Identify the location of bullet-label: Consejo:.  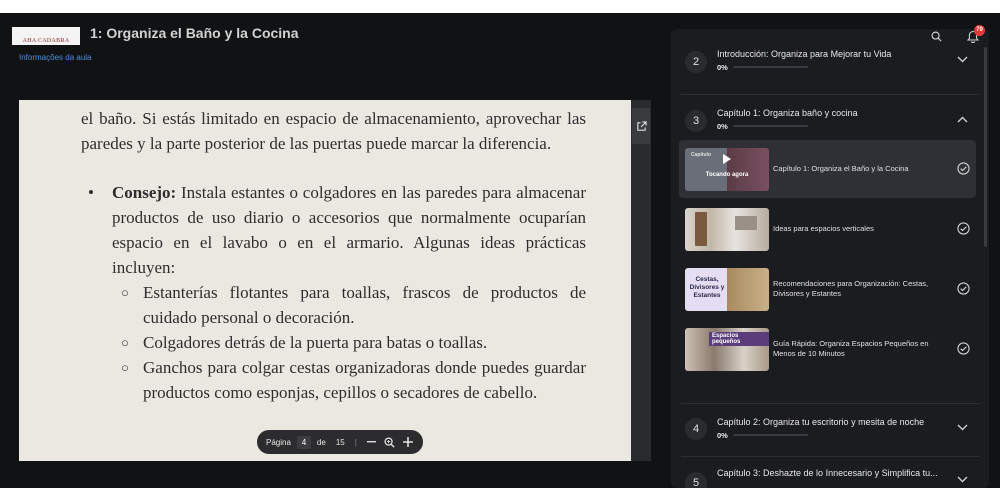
(144, 192).